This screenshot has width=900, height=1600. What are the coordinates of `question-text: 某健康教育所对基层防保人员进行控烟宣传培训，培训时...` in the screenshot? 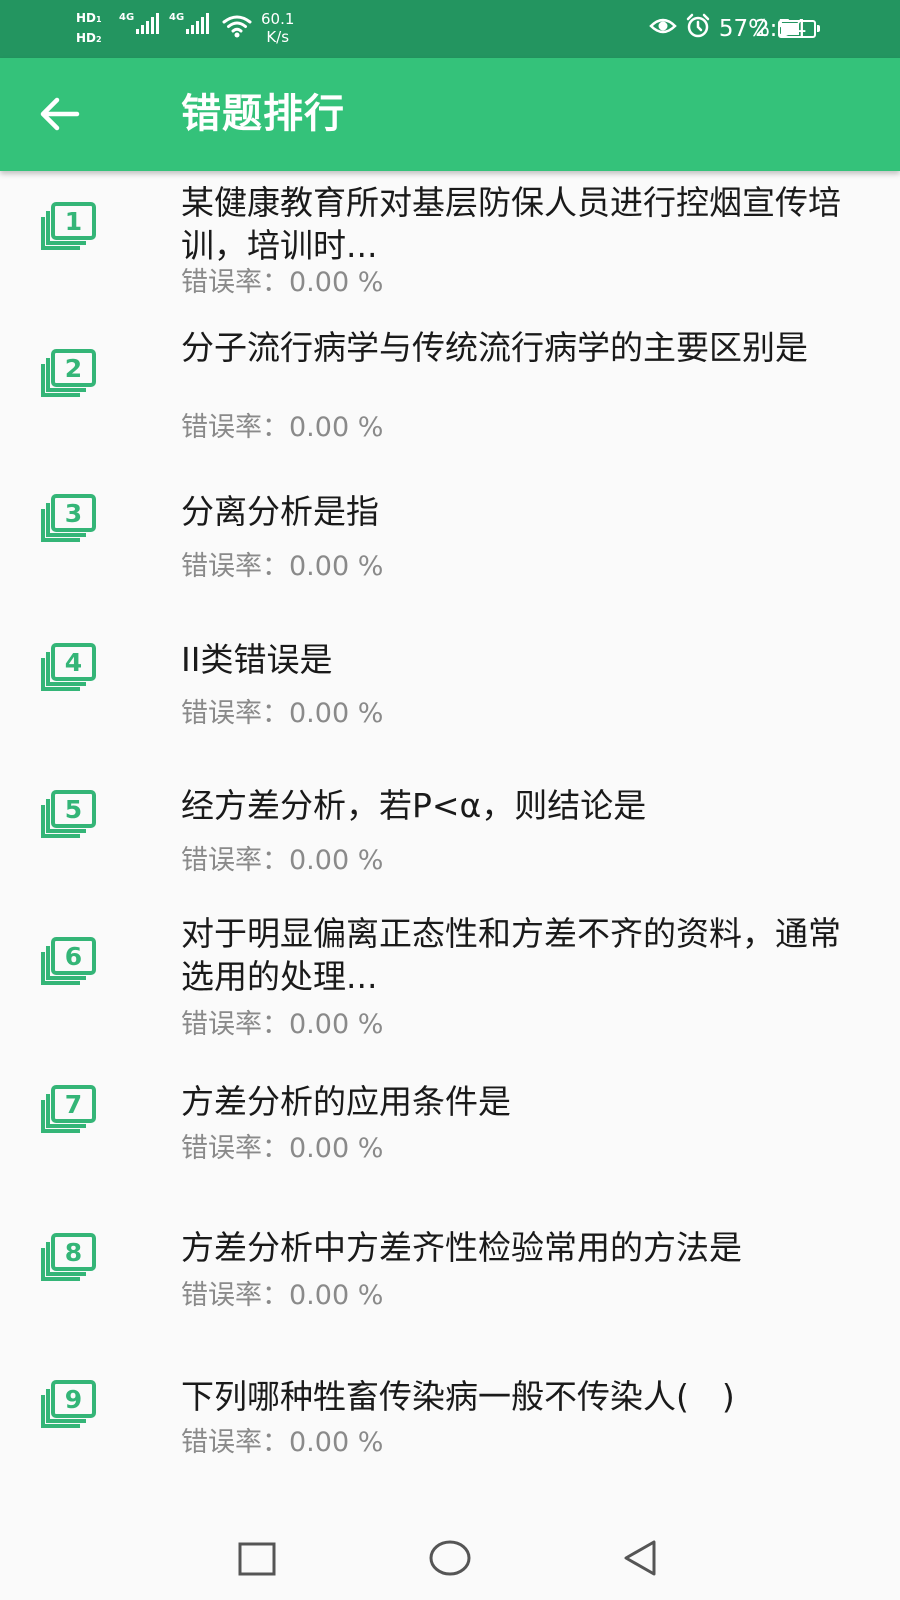 It's located at (511, 224).